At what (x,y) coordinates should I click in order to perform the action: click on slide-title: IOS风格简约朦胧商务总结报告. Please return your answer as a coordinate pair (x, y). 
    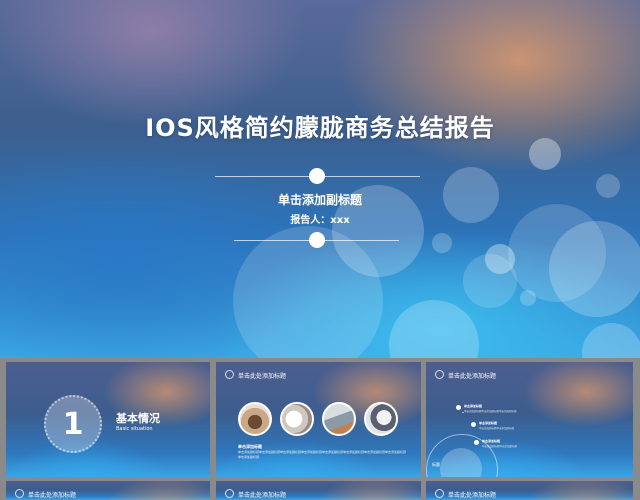
    Looking at the image, I should click on (320, 125).